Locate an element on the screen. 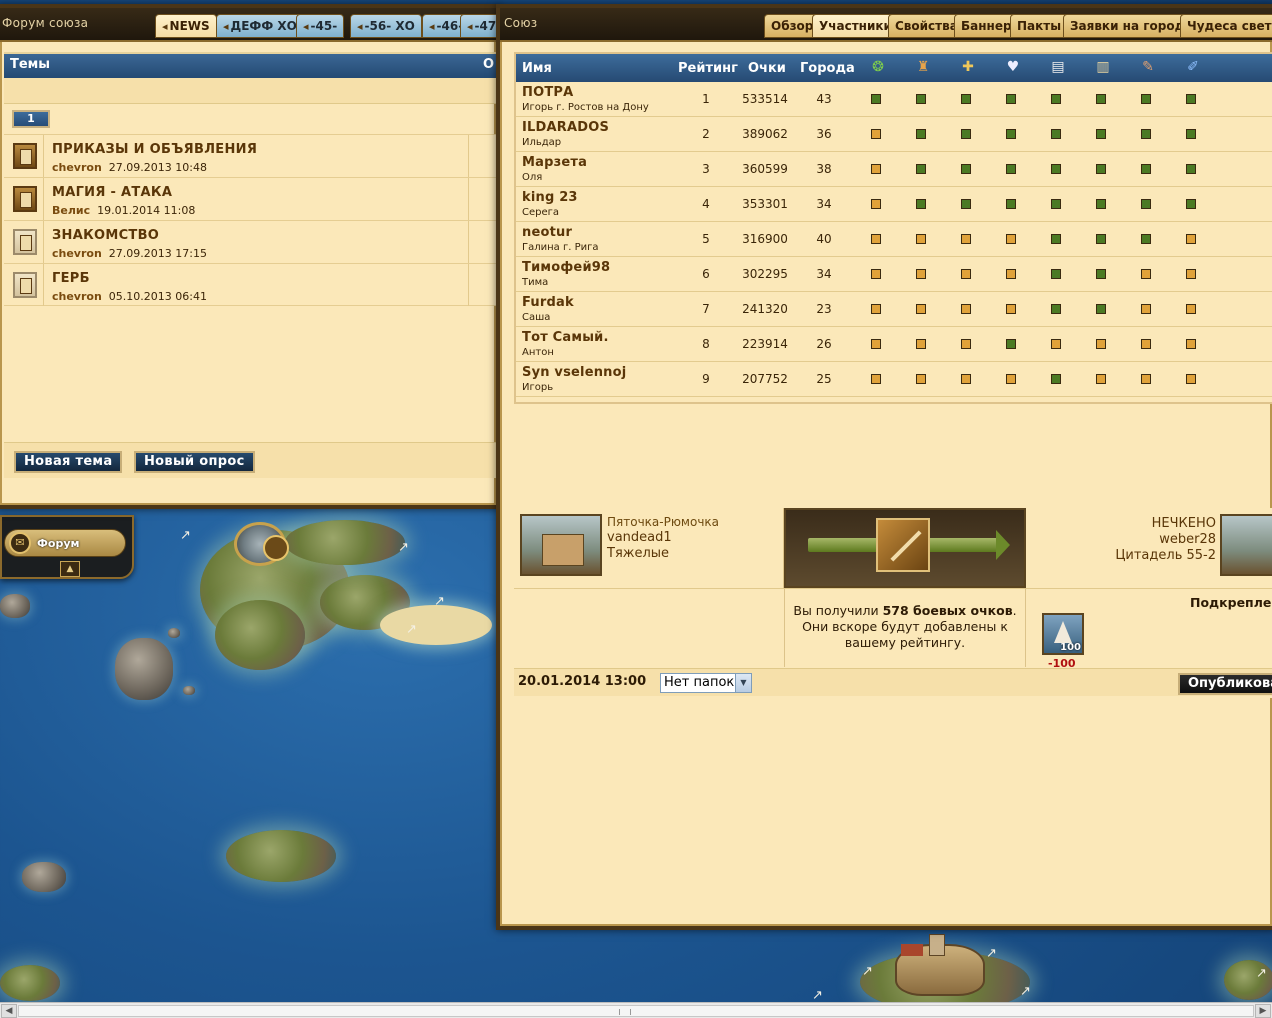 The image size is (1272, 1018). forum-tab-56: ◂ -56- ХО is located at coordinates (386, 26).